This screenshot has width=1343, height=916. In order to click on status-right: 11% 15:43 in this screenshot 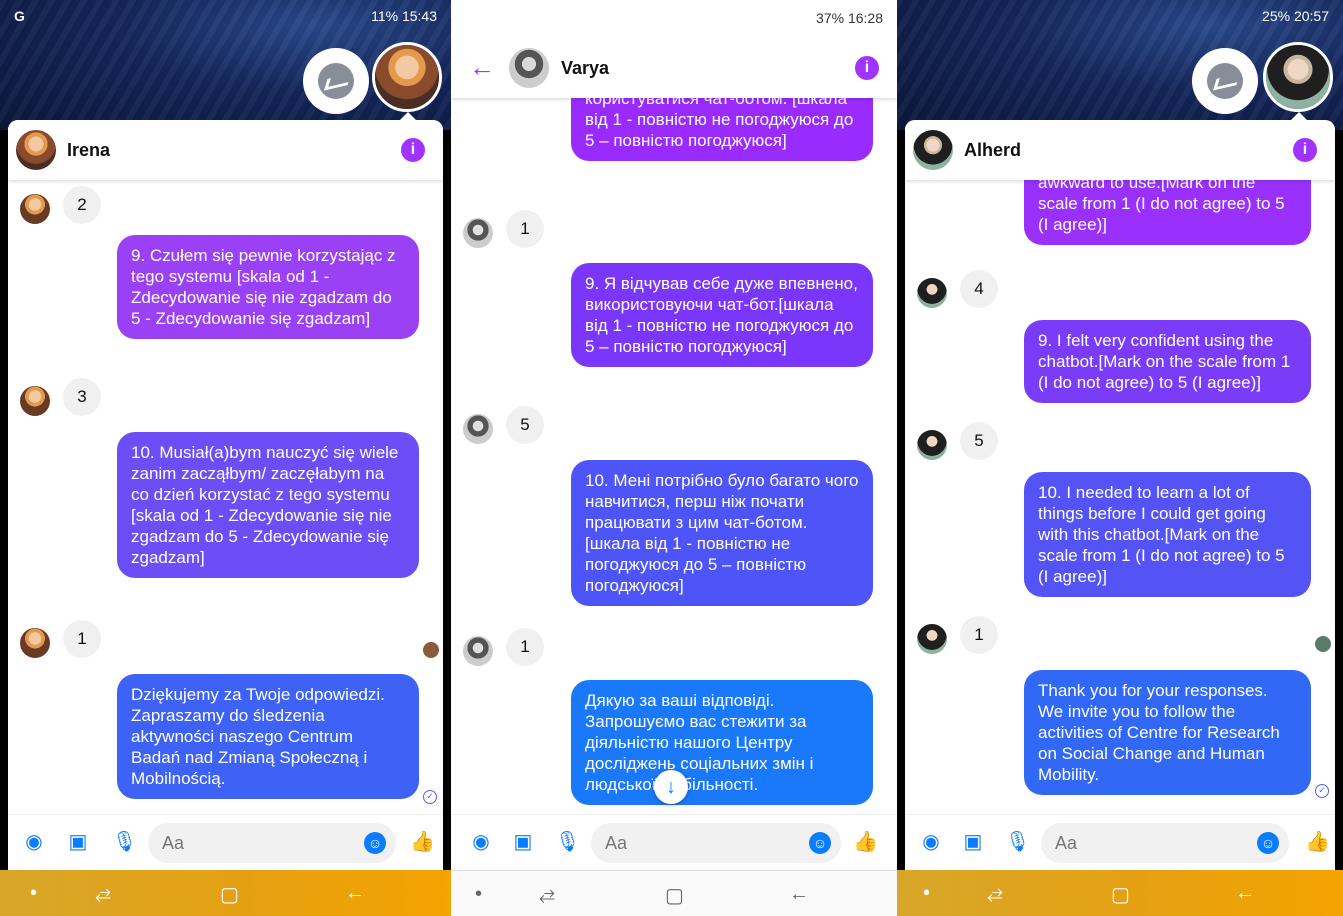, I will do `click(404, 16)`.